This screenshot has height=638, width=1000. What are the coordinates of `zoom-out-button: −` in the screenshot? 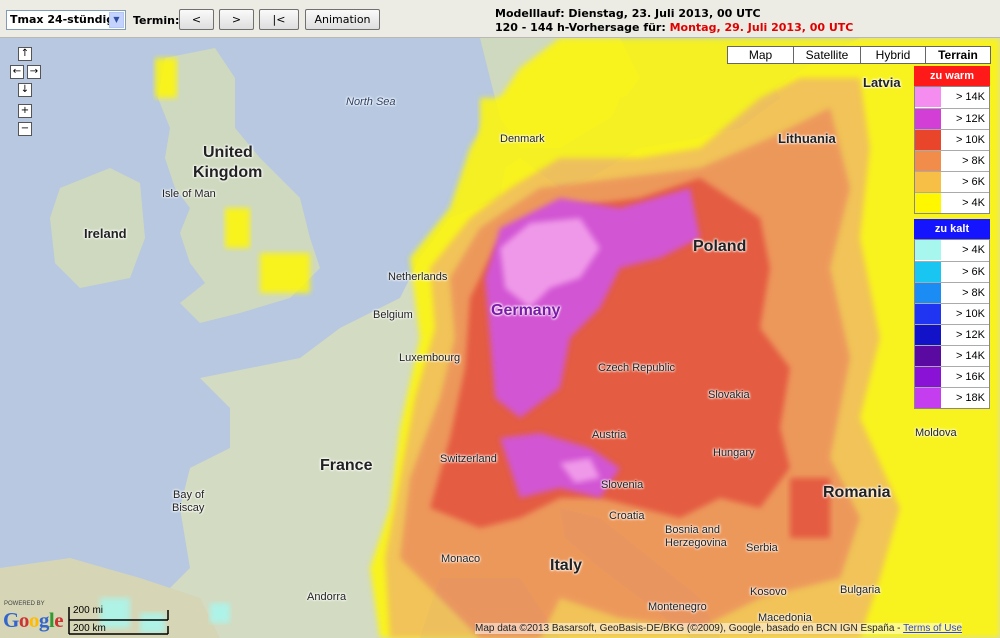 It's located at (25, 129).